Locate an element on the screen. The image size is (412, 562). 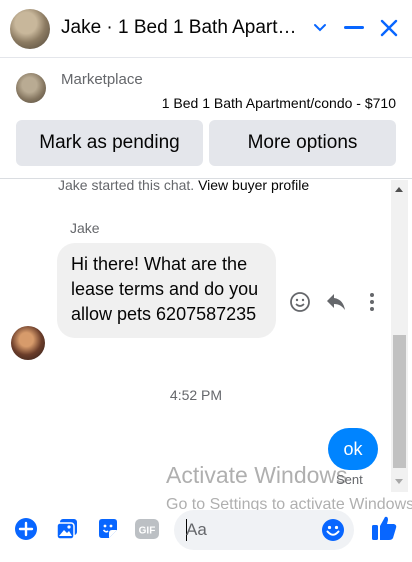
message-composer: GIF is located at coordinates (206, 531).